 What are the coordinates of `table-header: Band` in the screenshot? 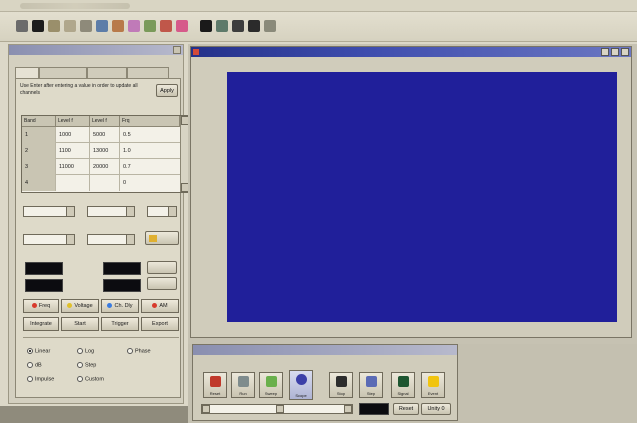 It's located at (39, 121).